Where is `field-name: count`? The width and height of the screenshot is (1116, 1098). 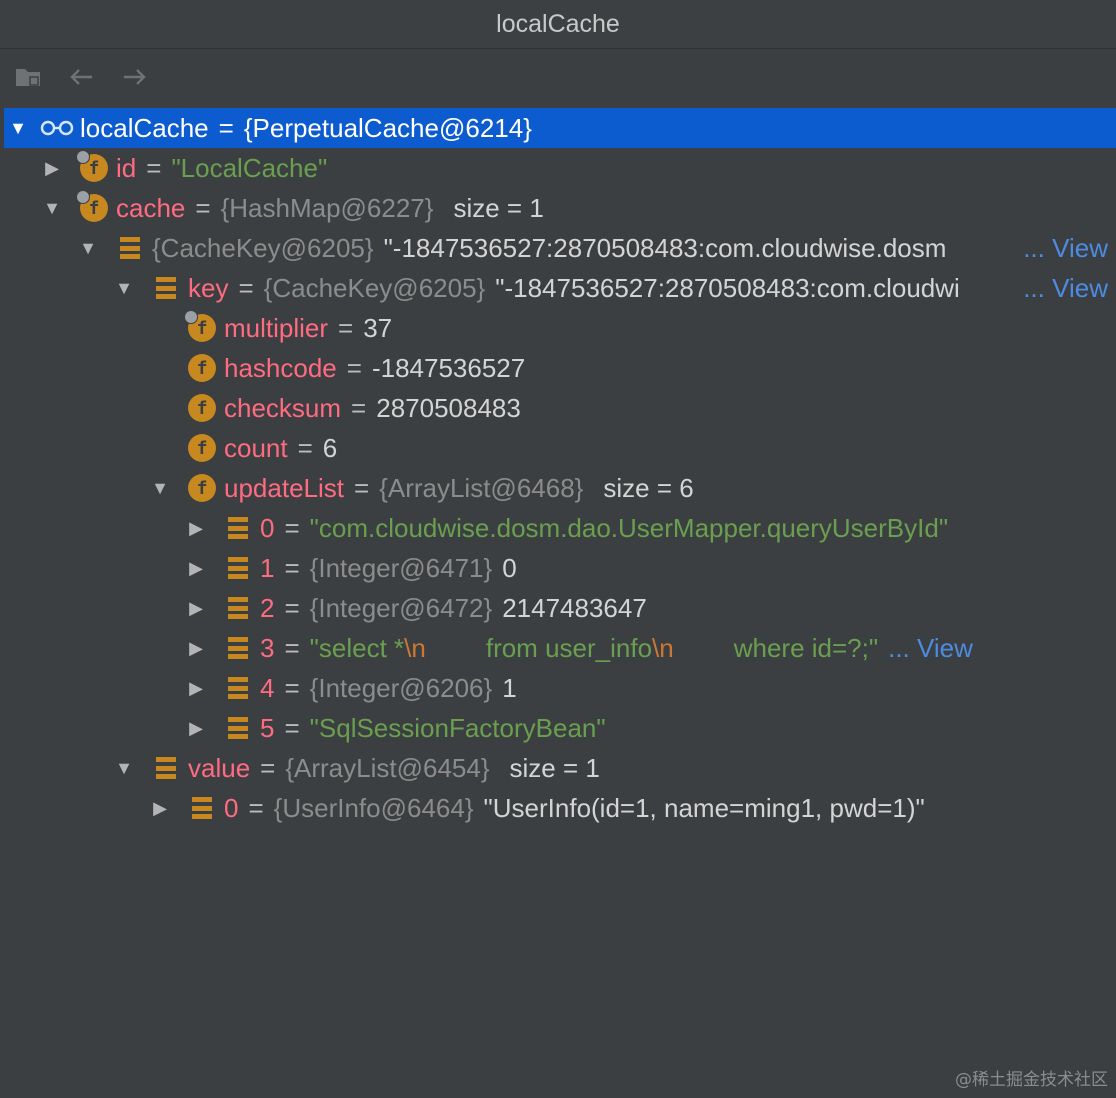
field-name: count is located at coordinates (256, 447).